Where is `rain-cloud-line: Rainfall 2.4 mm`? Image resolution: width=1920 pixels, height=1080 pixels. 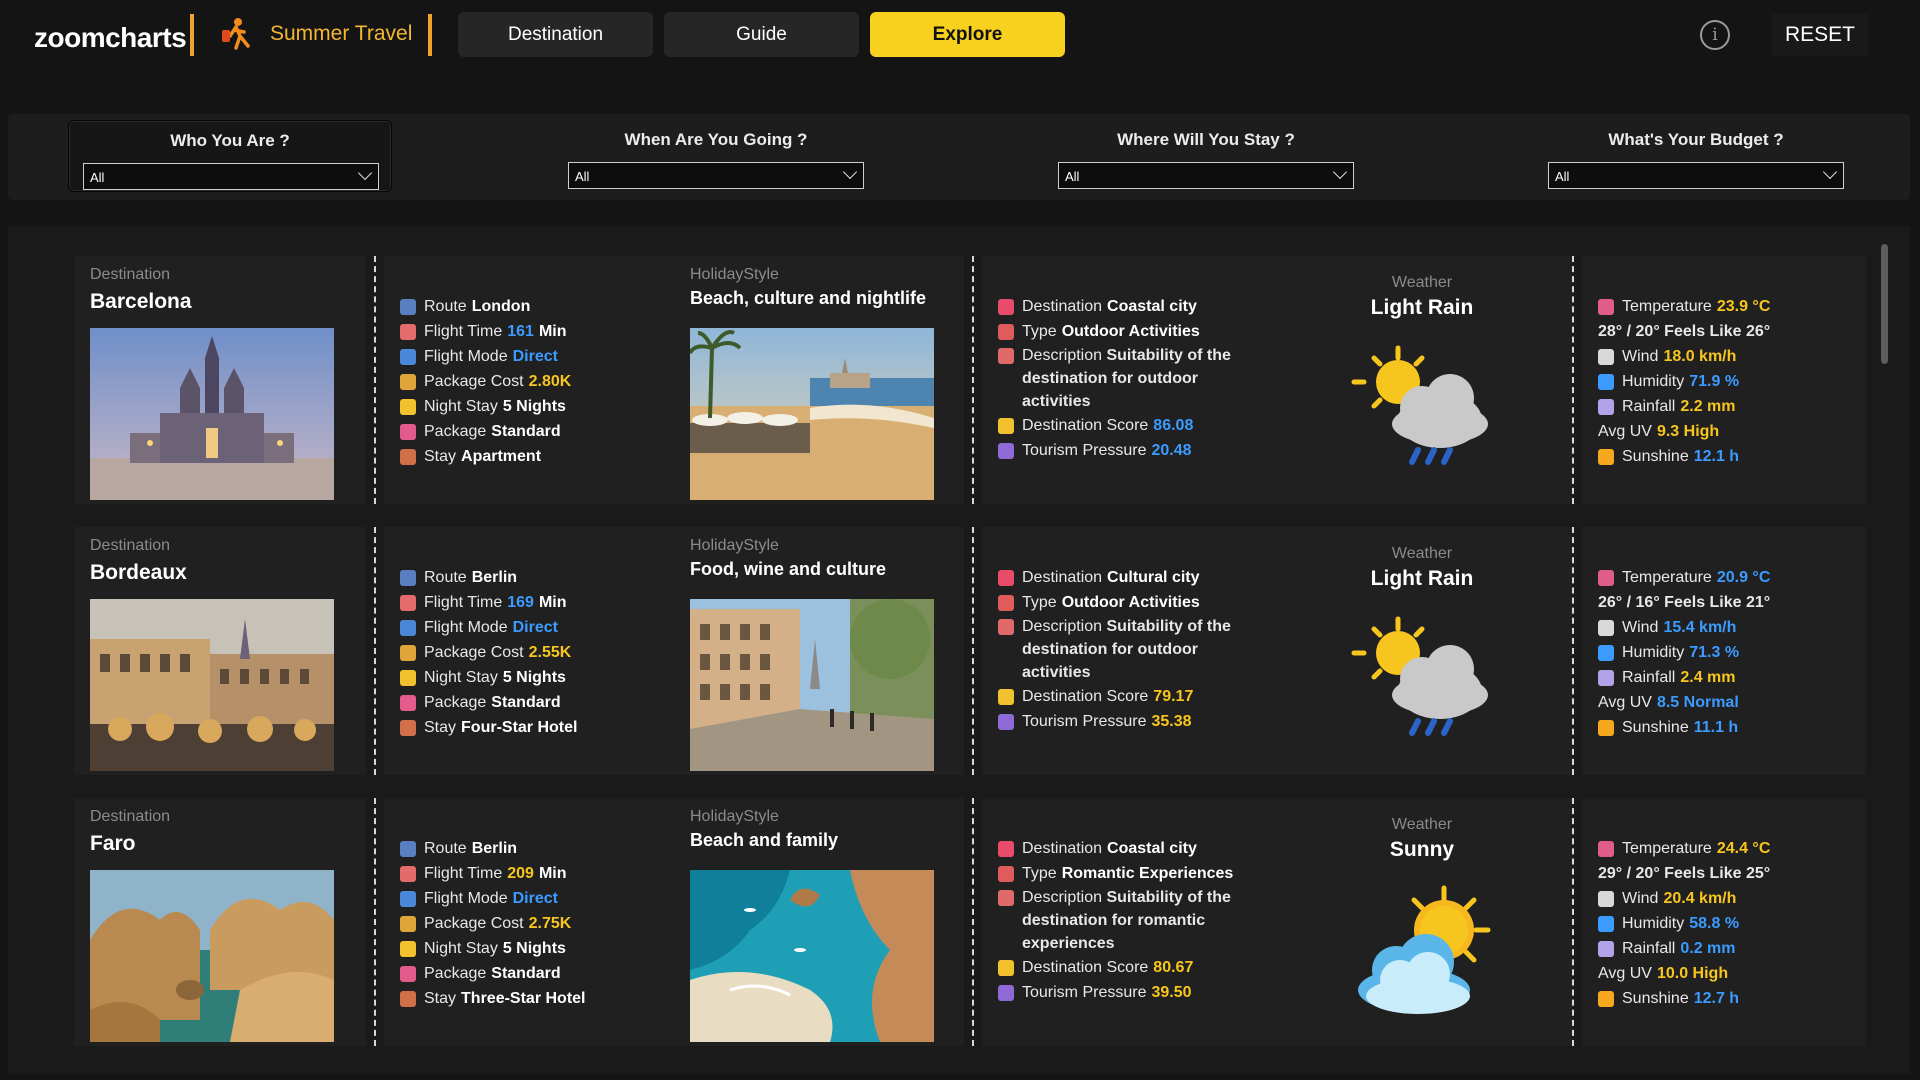 rain-cloud-line: Rainfall 2.4 mm is located at coordinates (1684, 677).